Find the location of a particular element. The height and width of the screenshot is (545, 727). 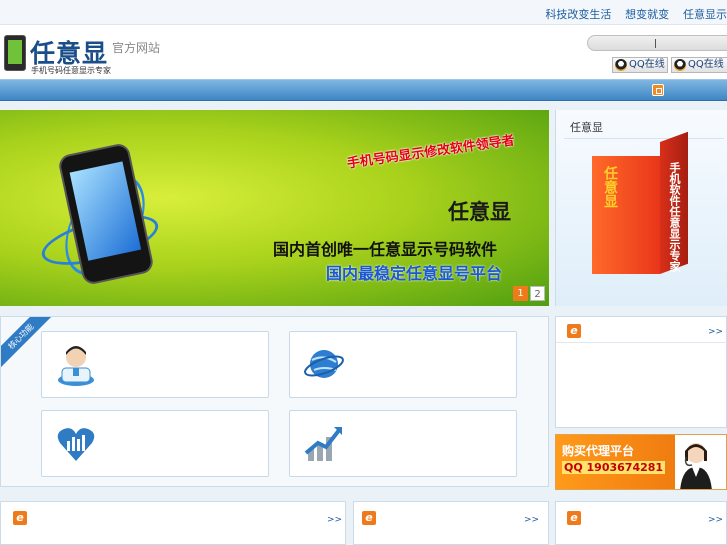

slide-dot-1: 1 is located at coordinates (520, 293).